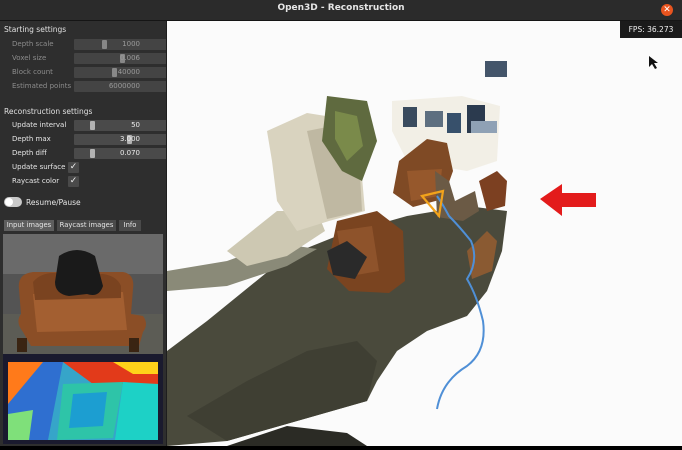  What do you see at coordinates (341, 448) in the screenshot?
I see `bottom-strip` at bounding box center [341, 448].